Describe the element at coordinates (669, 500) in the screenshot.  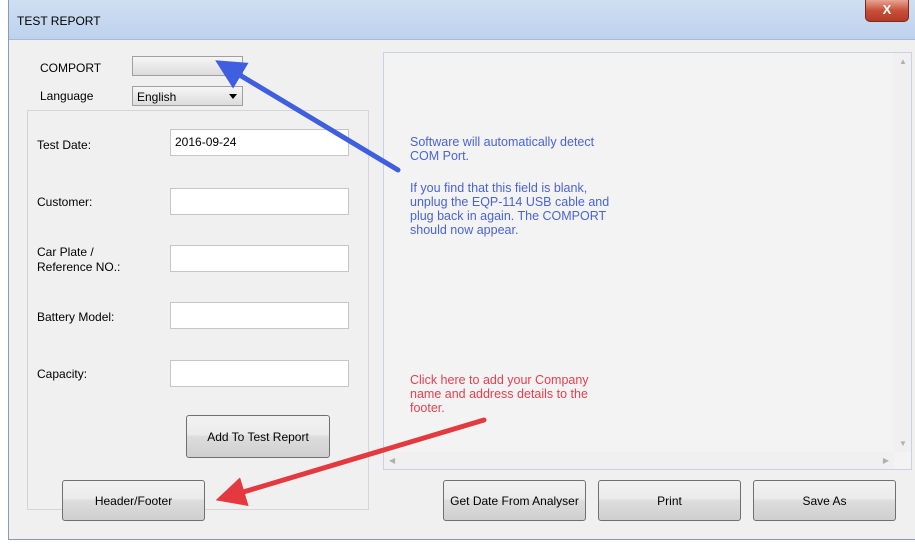
I see `print-button: Print` at that location.